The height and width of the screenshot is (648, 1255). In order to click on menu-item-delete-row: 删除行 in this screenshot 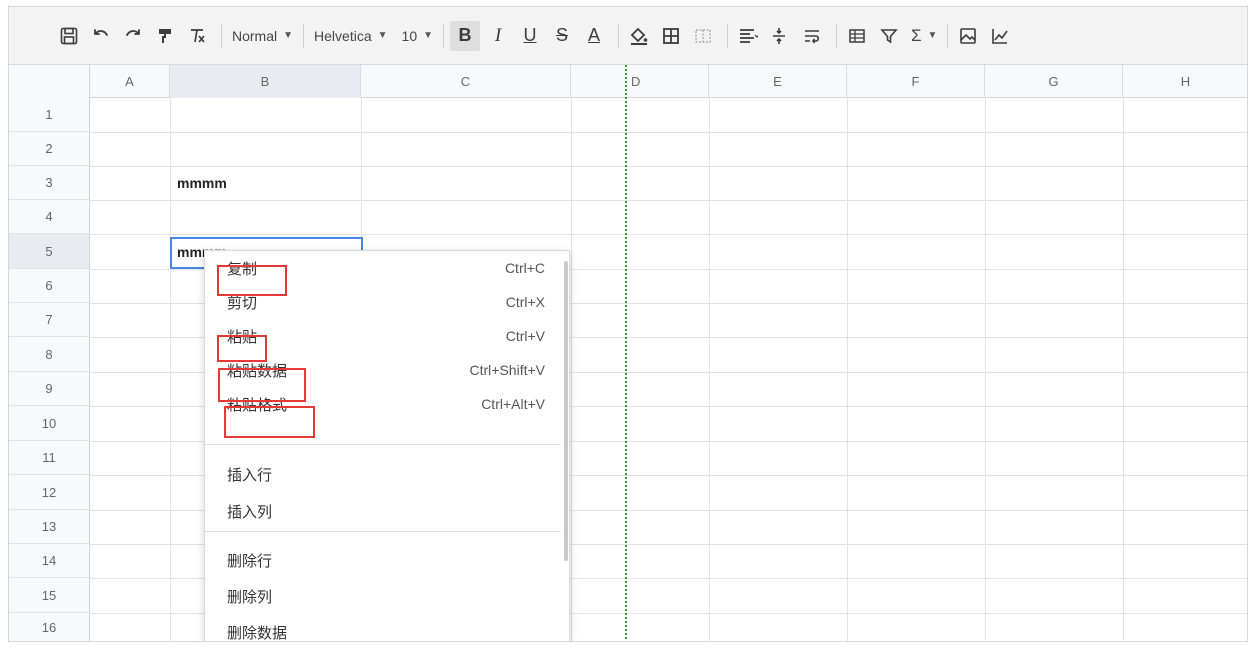, I will do `click(383, 560)`.